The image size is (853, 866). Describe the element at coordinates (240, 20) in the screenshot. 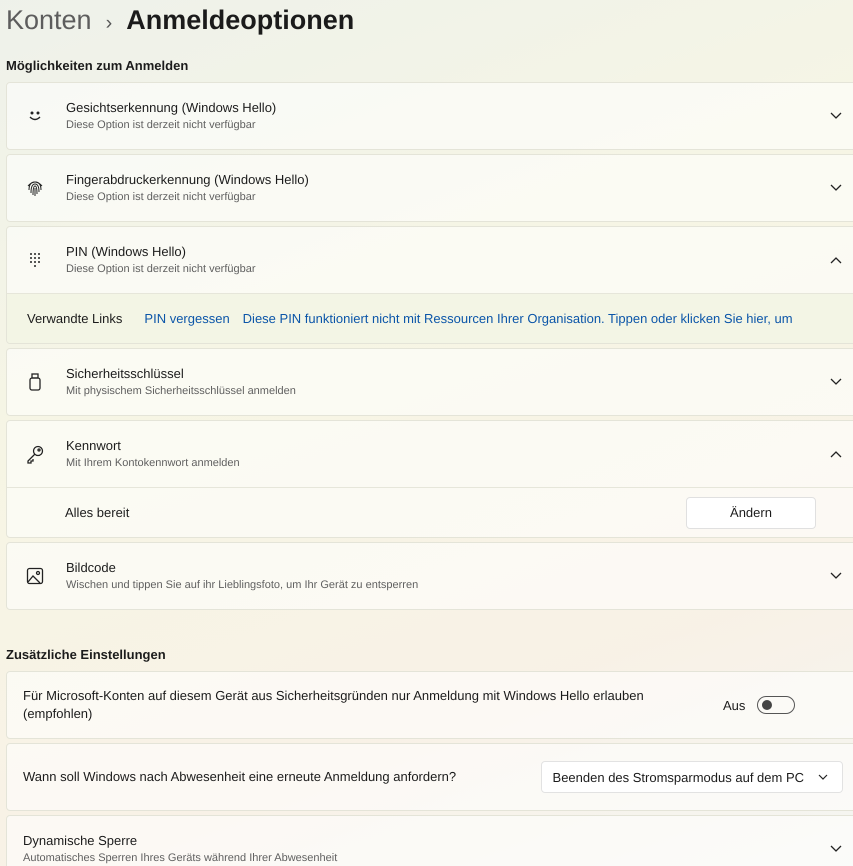

I see `page-title: Anmeldeoptionen` at that location.